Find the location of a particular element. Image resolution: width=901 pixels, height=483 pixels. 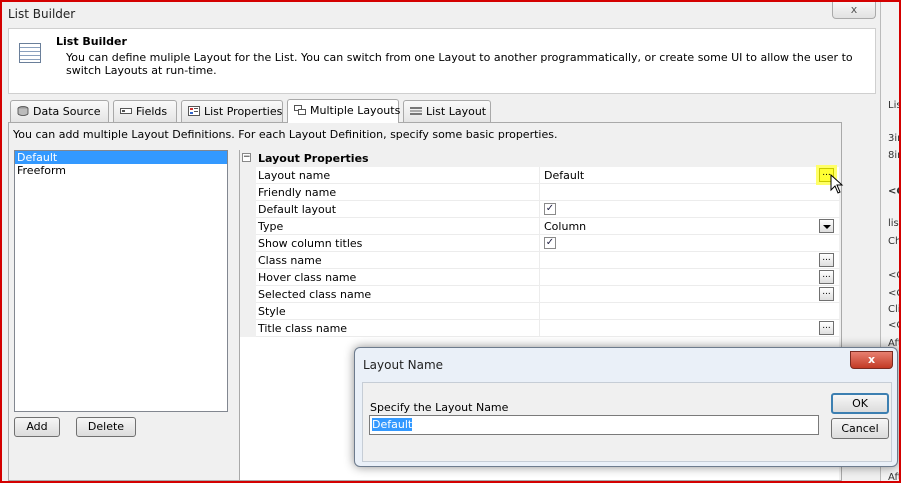

bg-text: Aft is located at coordinates (894, 477).